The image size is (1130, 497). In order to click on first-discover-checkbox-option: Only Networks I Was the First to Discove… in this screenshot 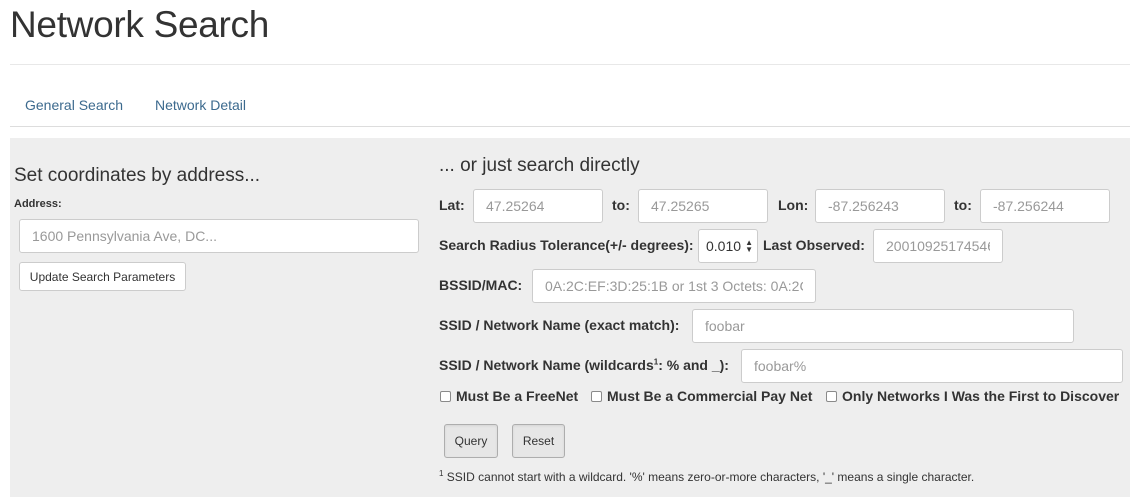, I will do `click(972, 396)`.